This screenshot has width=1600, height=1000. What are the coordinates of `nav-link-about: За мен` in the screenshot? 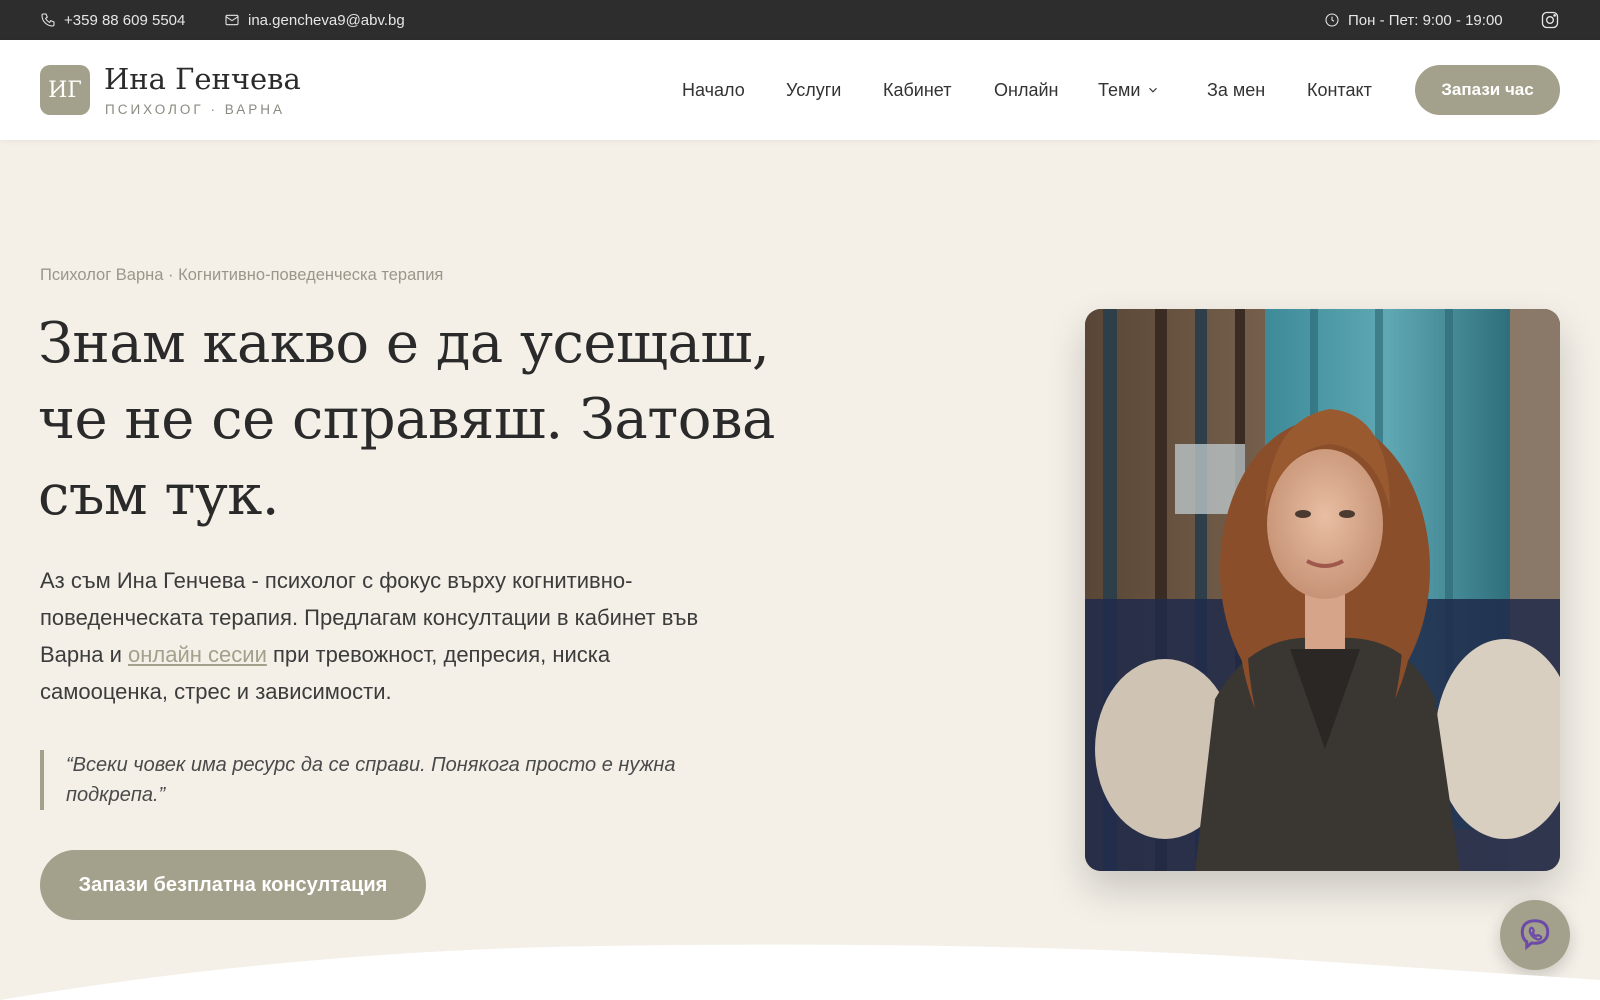 It's located at (1236, 90).